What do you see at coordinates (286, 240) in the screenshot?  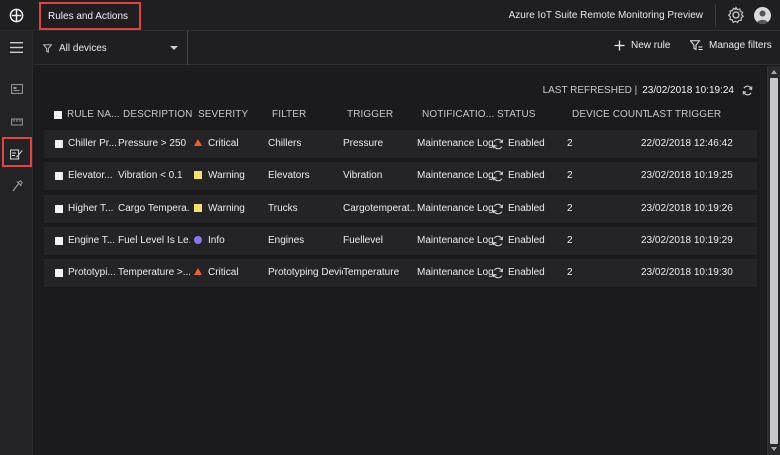 I see `filter-cell: Engines` at bounding box center [286, 240].